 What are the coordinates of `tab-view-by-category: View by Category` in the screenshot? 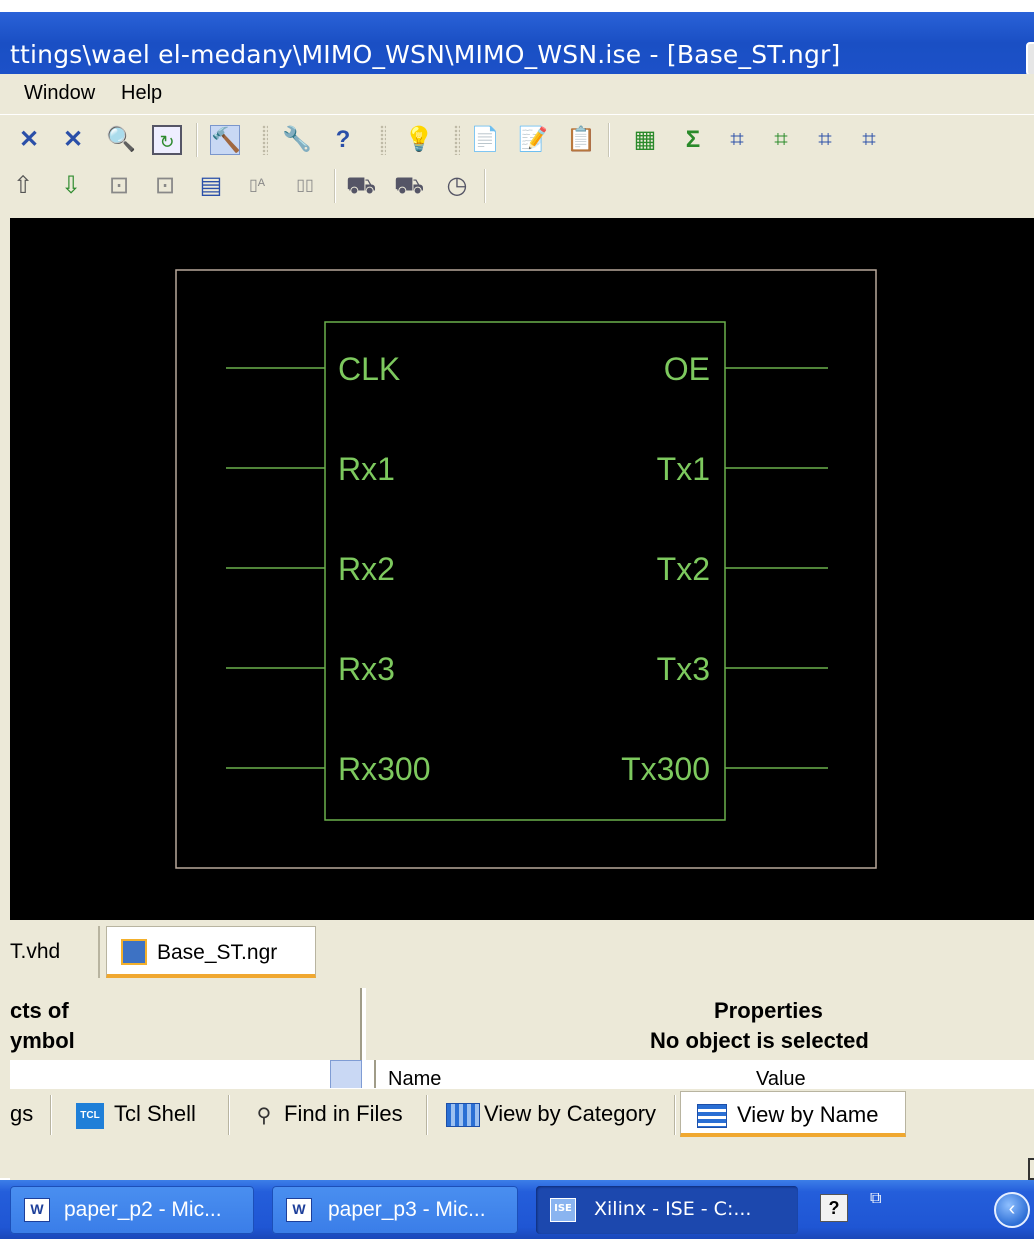 It's located at (553, 1114).